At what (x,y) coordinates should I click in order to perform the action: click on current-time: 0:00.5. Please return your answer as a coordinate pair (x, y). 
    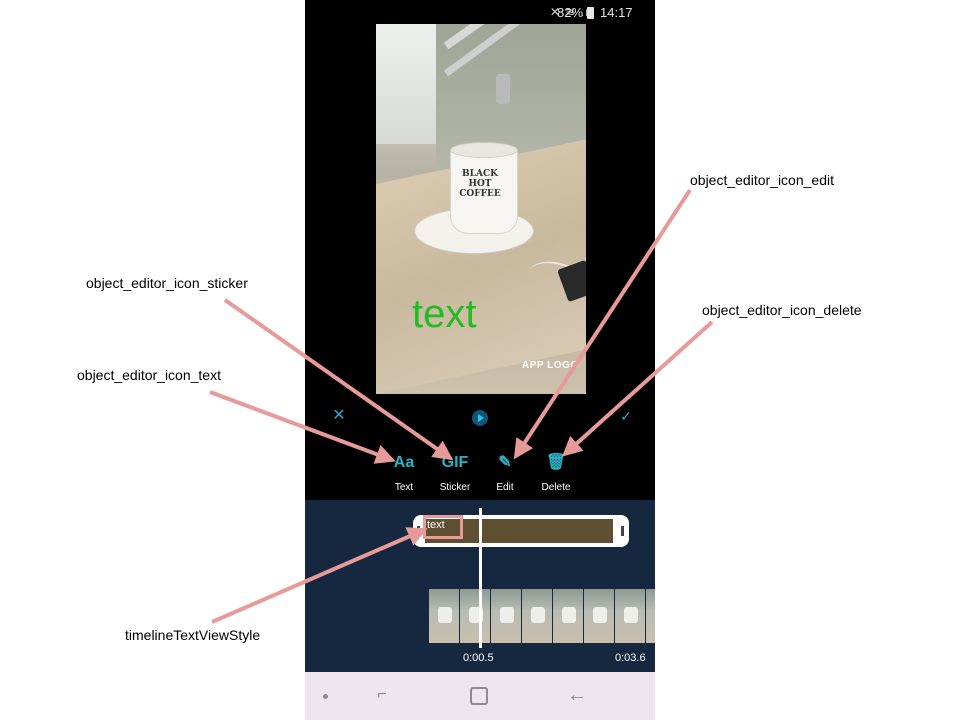
    Looking at the image, I should click on (478, 658).